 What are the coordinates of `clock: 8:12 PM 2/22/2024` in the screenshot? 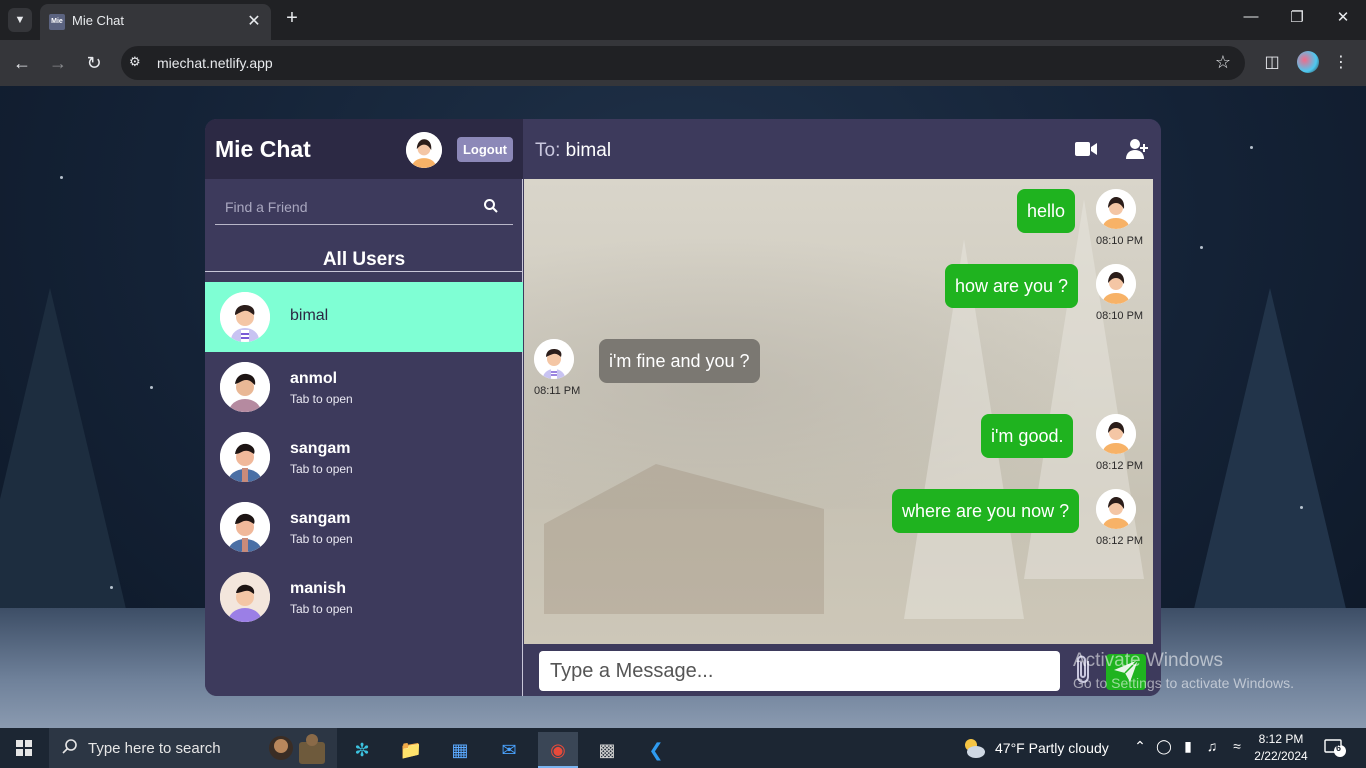 It's located at (1281, 747).